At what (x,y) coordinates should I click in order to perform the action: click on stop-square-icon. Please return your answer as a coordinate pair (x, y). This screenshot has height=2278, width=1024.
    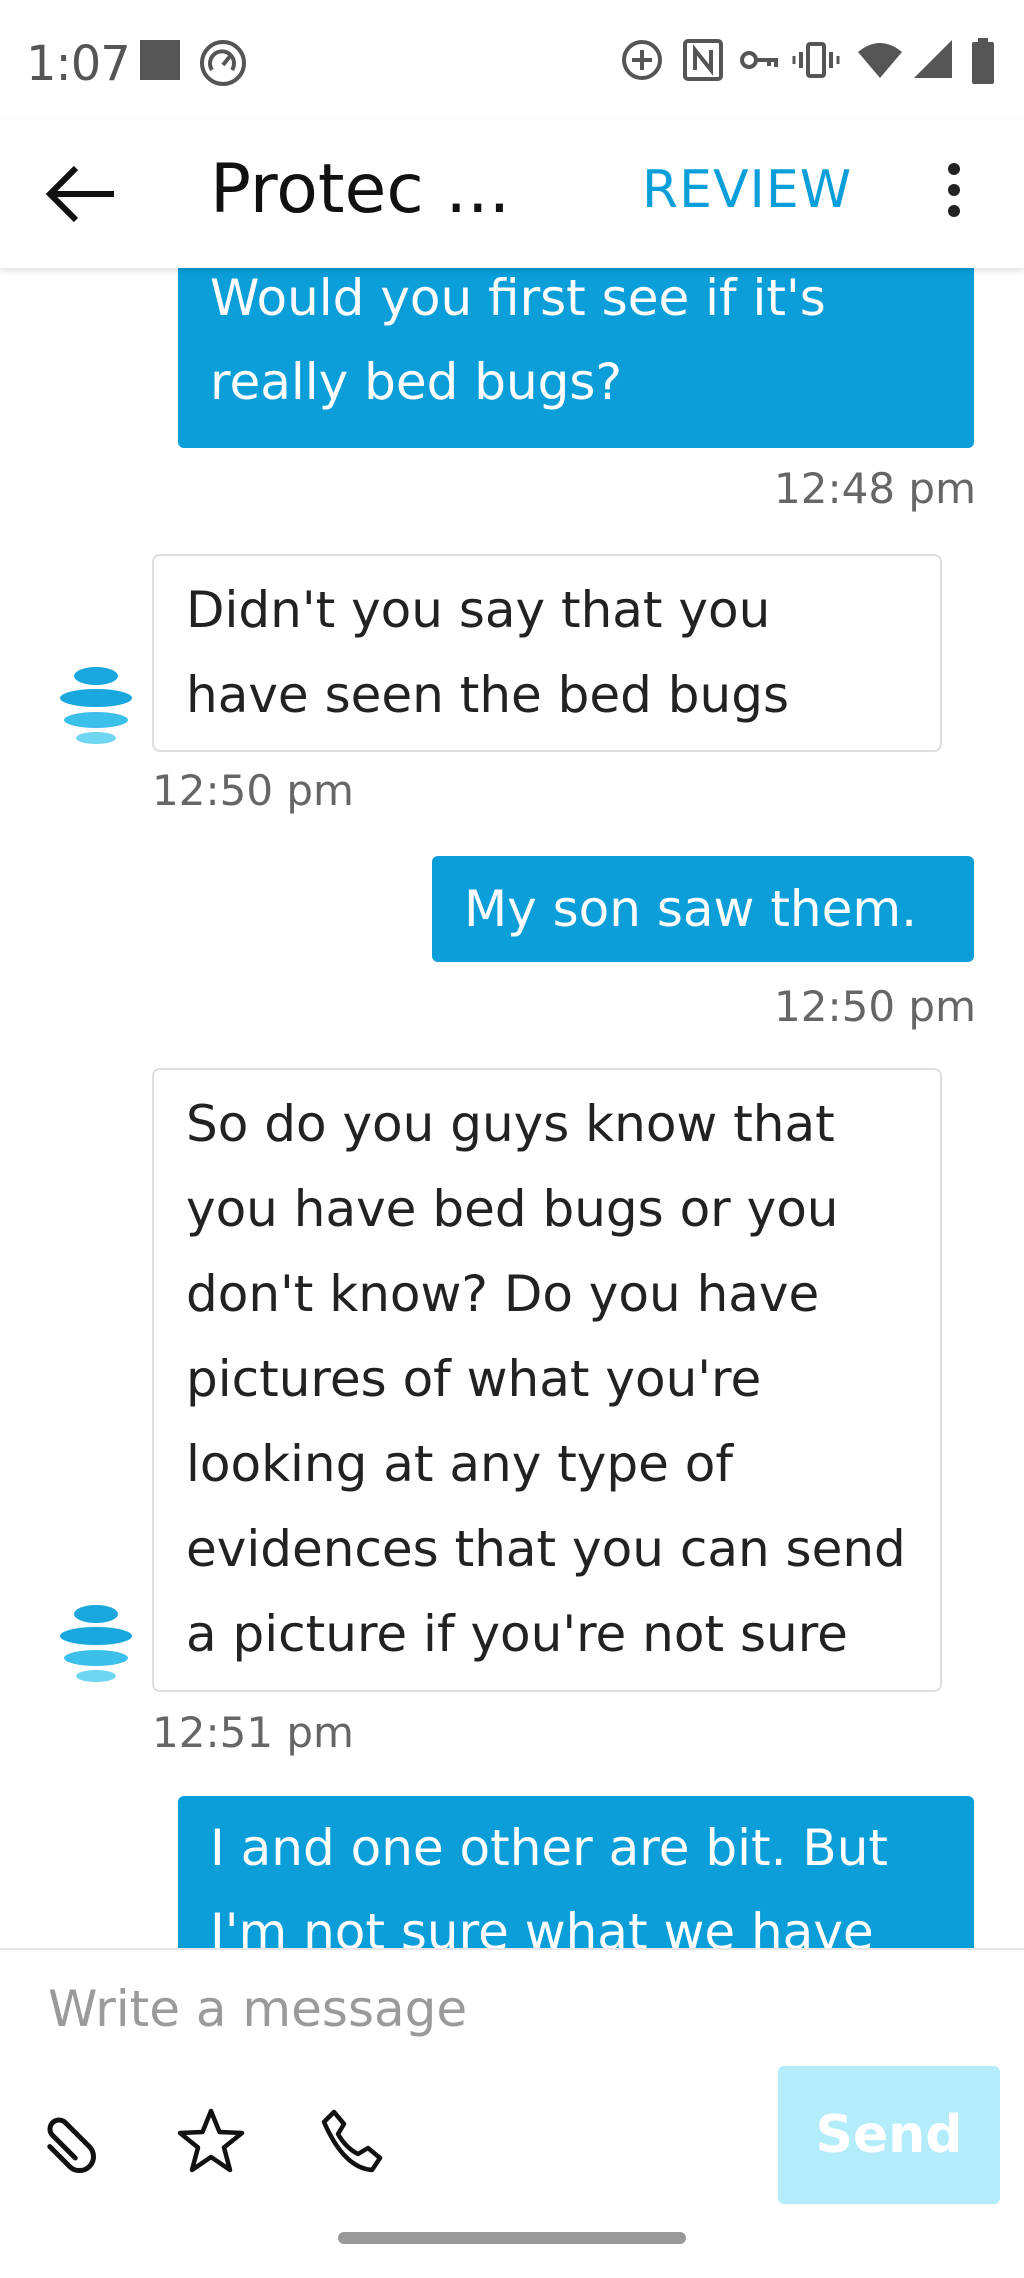
    Looking at the image, I should click on (160, 60).